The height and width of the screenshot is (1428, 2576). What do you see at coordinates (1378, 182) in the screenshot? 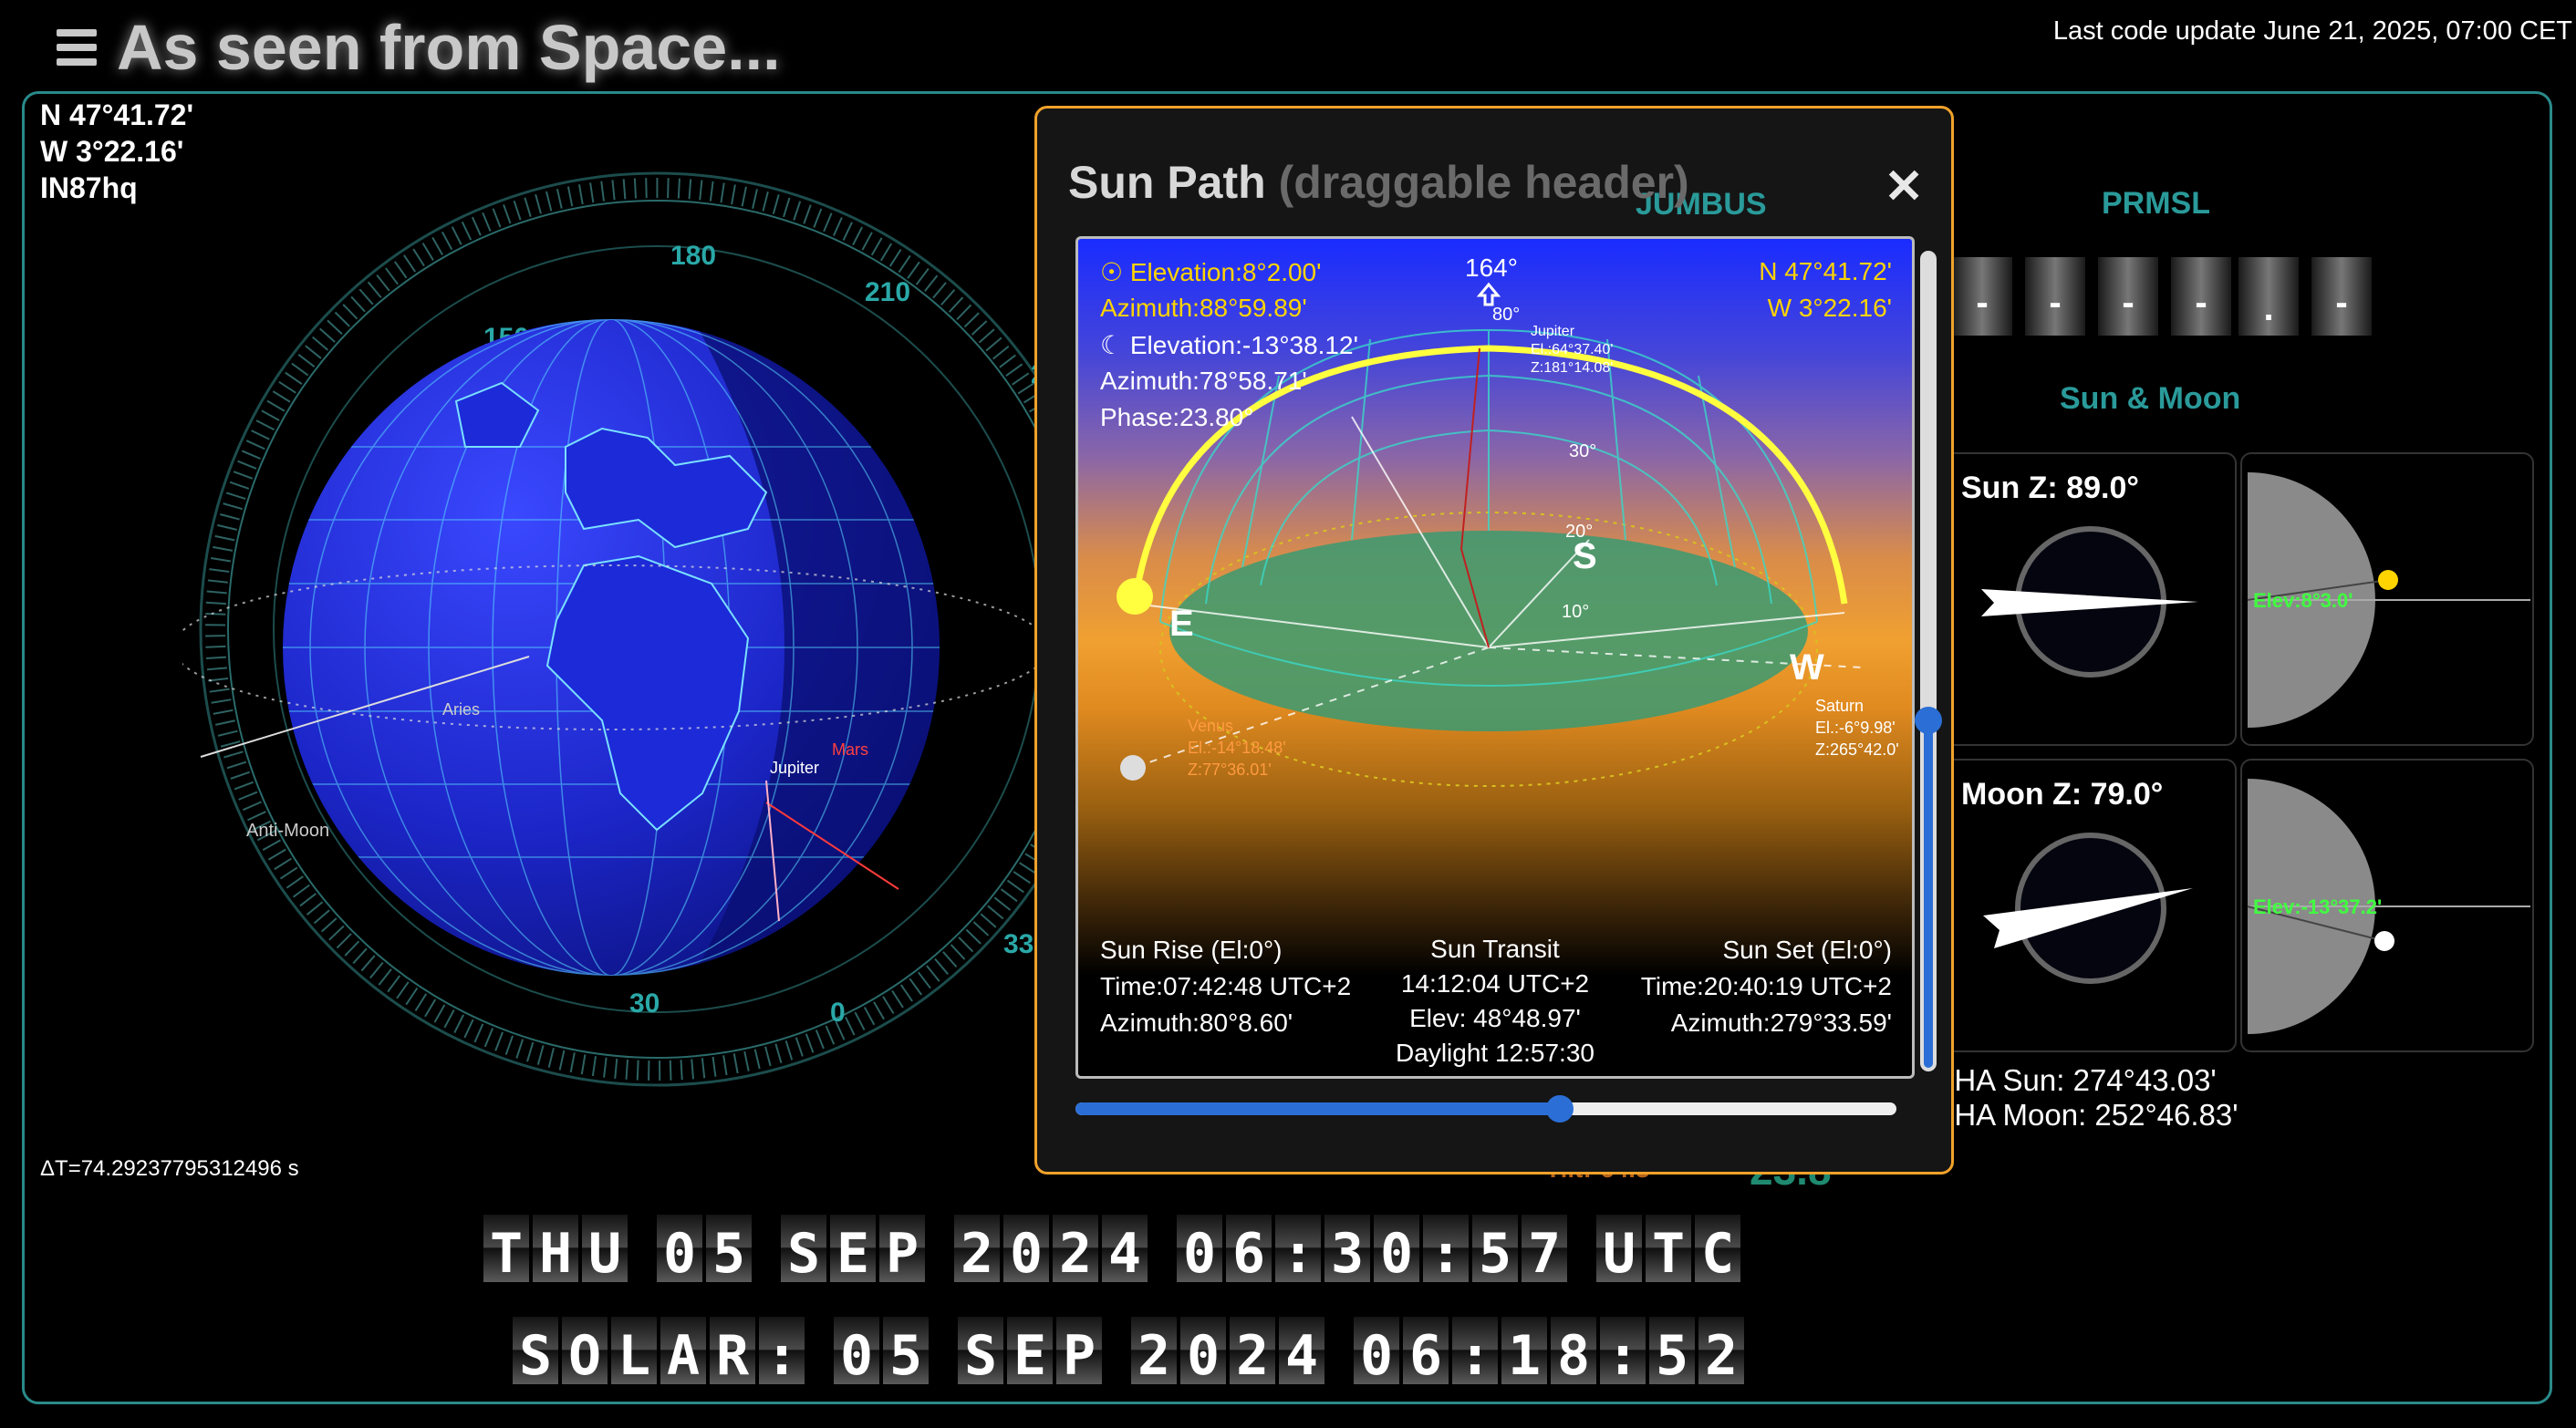
I see `dialog-header: Sun Path (draggable header)` at bounding box center [1378, 182].